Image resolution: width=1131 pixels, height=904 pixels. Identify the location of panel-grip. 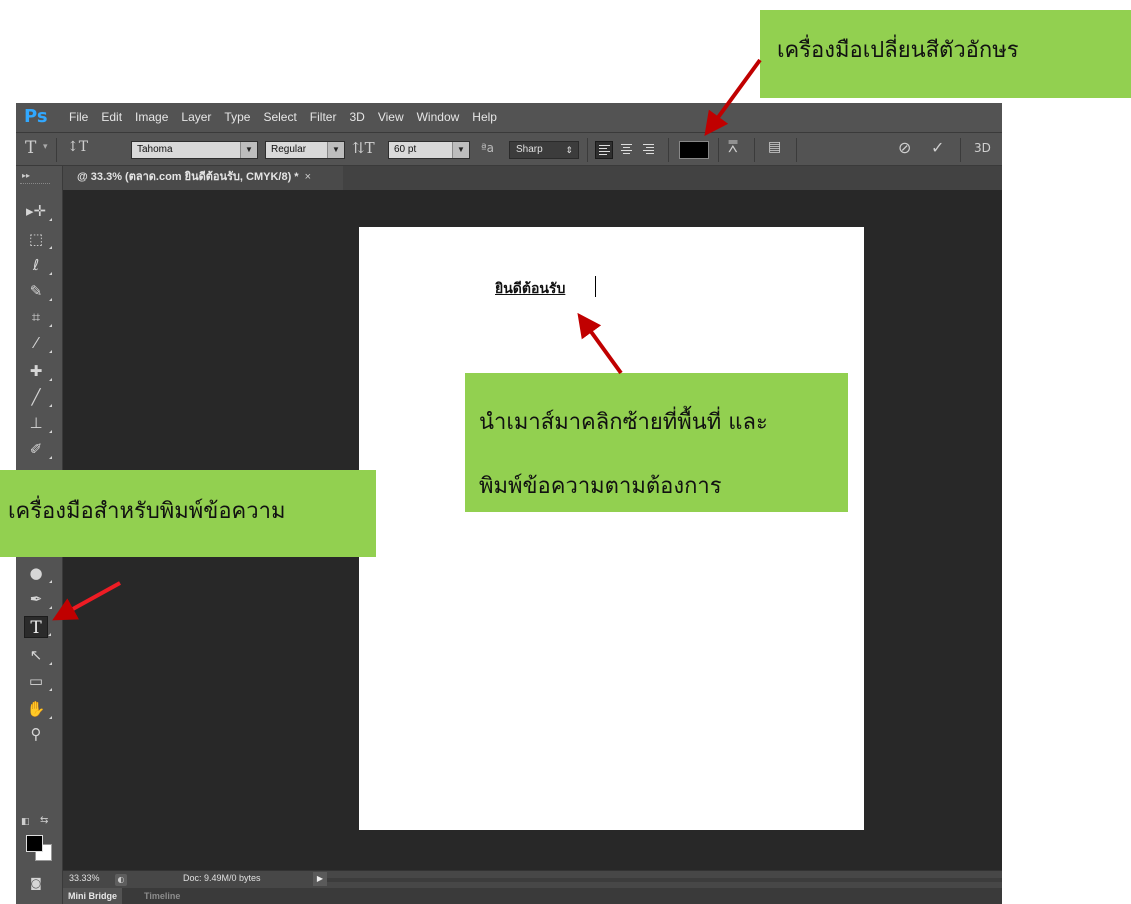
(35, 184).